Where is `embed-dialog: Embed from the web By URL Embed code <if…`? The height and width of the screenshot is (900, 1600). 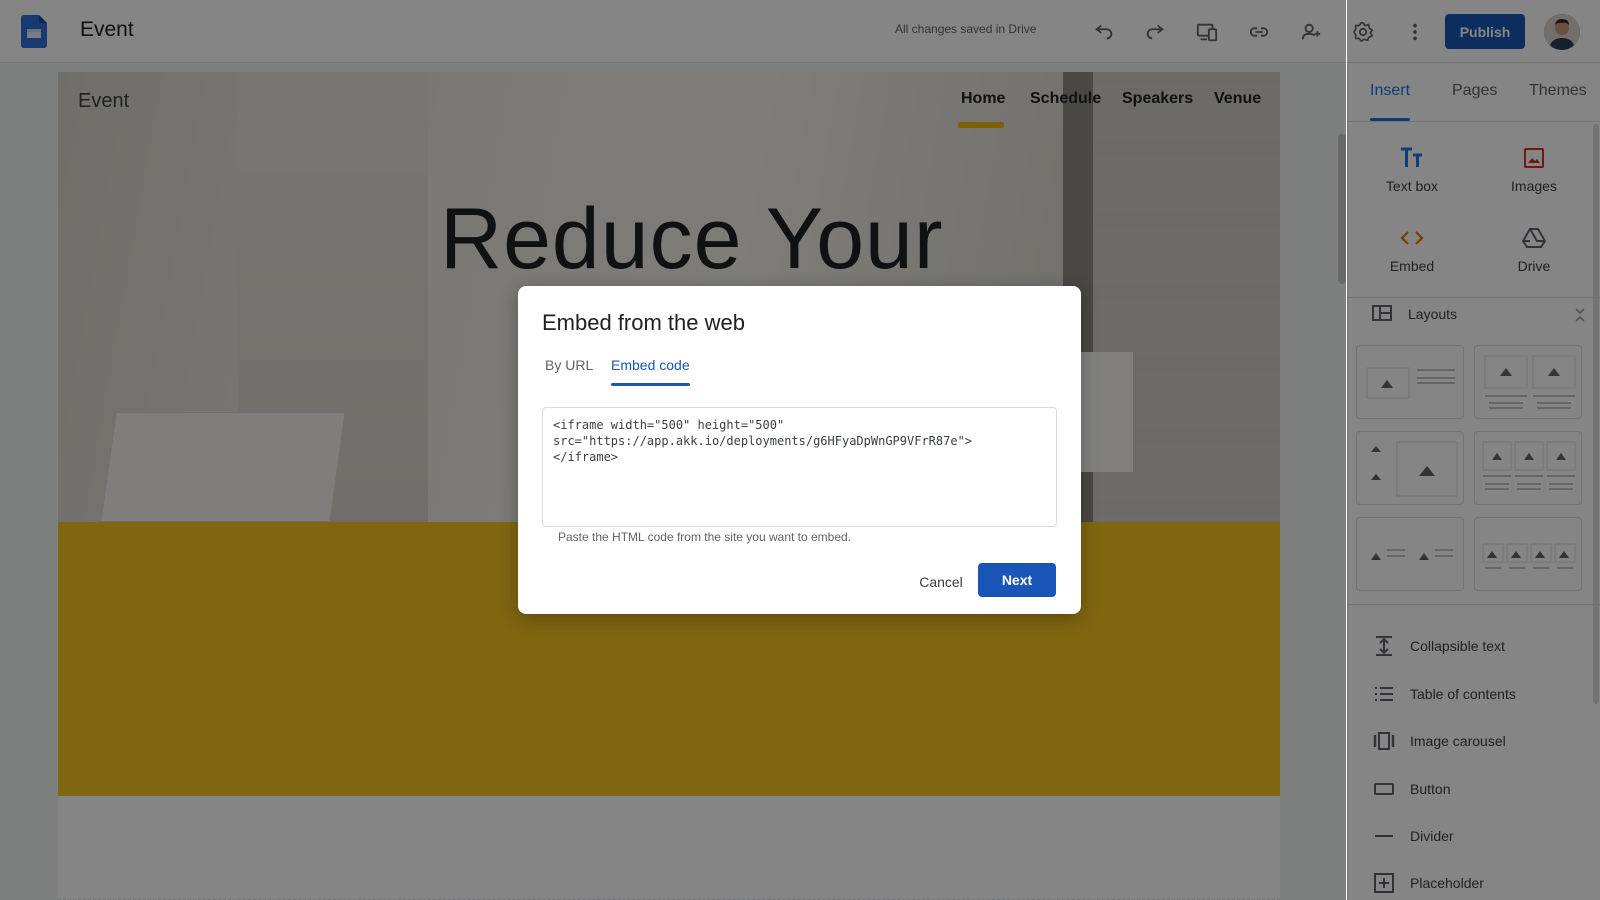
embed-dialog: Embed from the web By URL Embed code <if… is located at coordinates (799, 450).